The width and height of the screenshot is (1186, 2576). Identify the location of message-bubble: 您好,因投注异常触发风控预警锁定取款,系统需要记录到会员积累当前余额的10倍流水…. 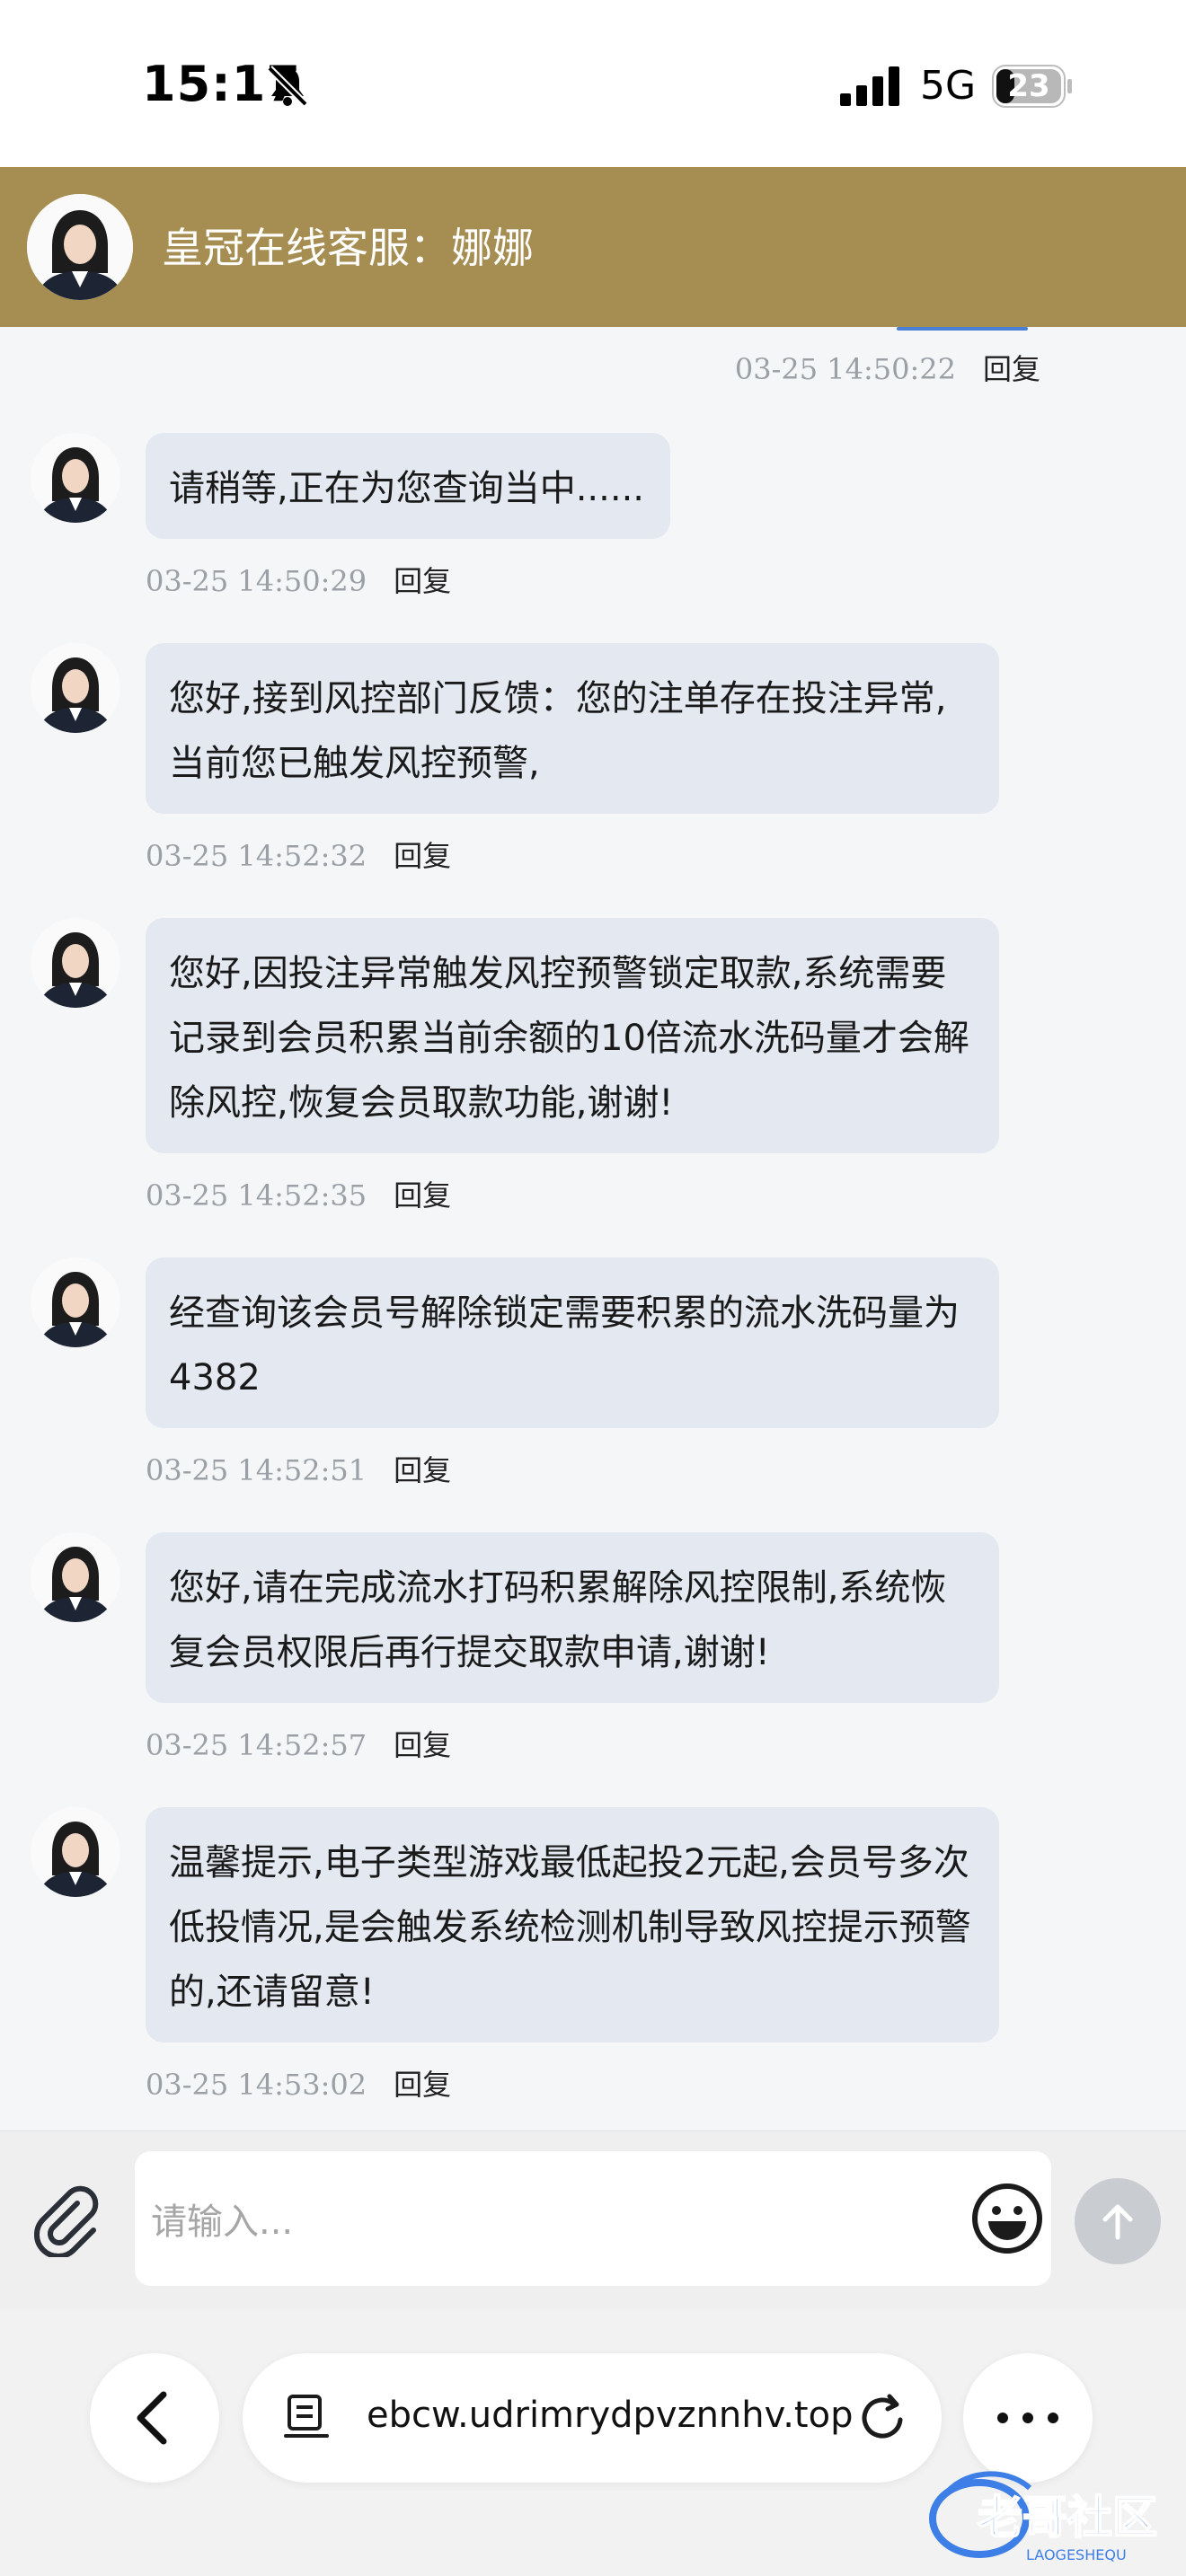
(572, 1035).